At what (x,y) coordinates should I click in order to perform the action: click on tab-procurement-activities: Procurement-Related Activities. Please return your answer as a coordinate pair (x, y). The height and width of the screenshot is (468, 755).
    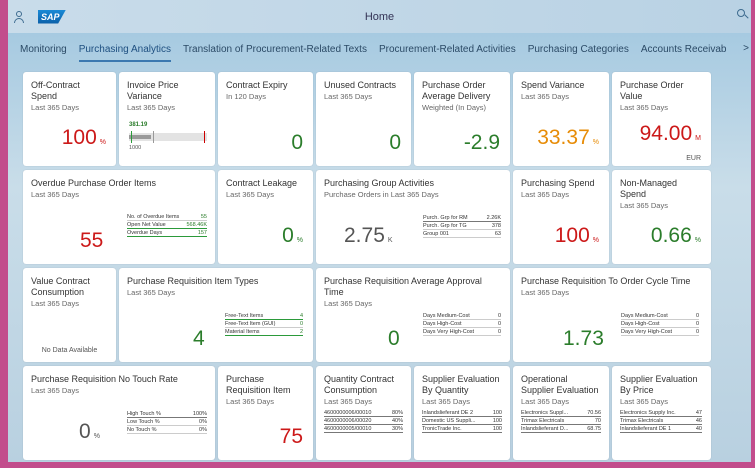
    Looking at the image, I should click on (447, 49).